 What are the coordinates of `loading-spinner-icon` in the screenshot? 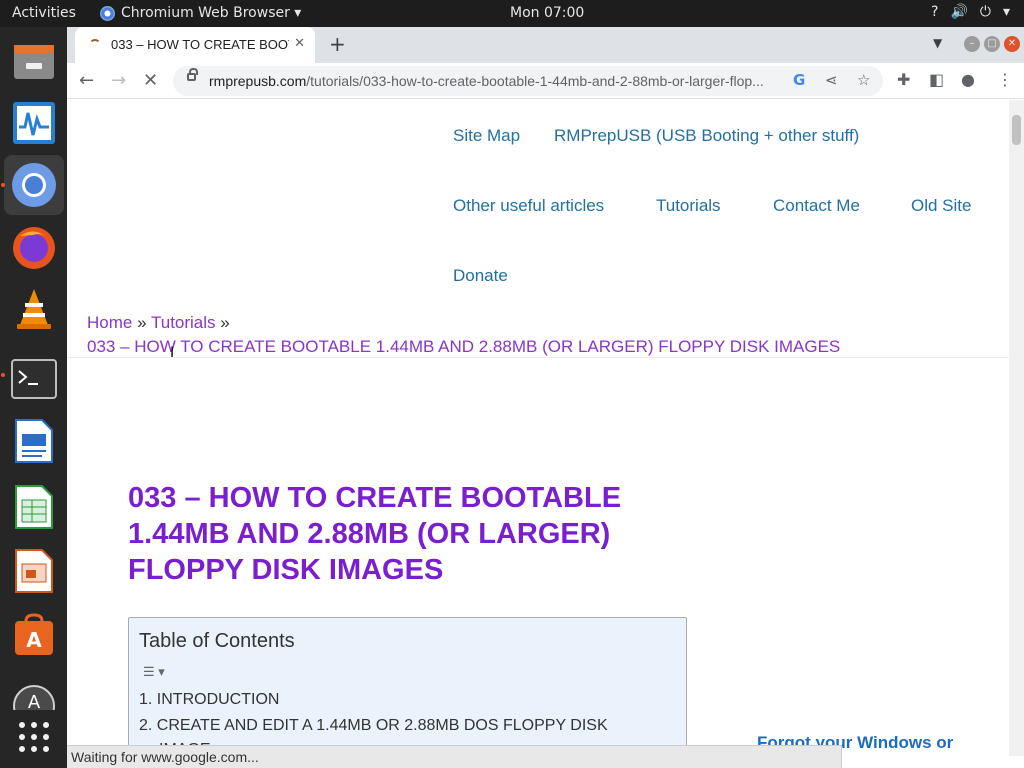 It's located at (95, 45).